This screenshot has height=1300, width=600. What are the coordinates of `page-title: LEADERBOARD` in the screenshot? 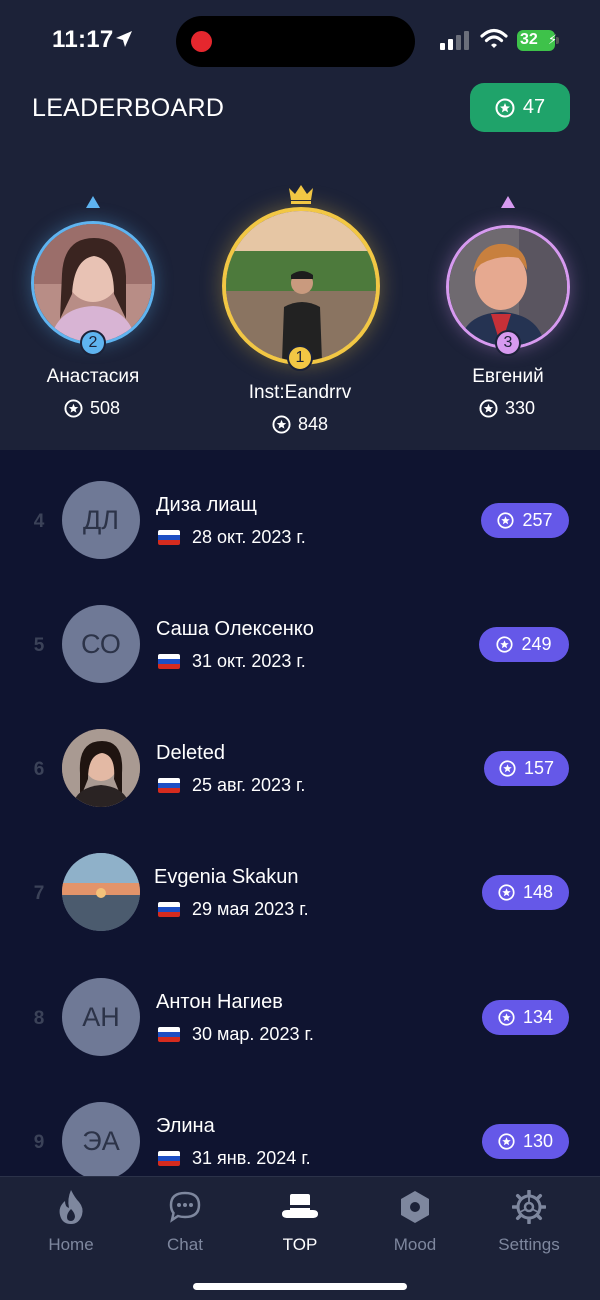 It's located at (128, 108).